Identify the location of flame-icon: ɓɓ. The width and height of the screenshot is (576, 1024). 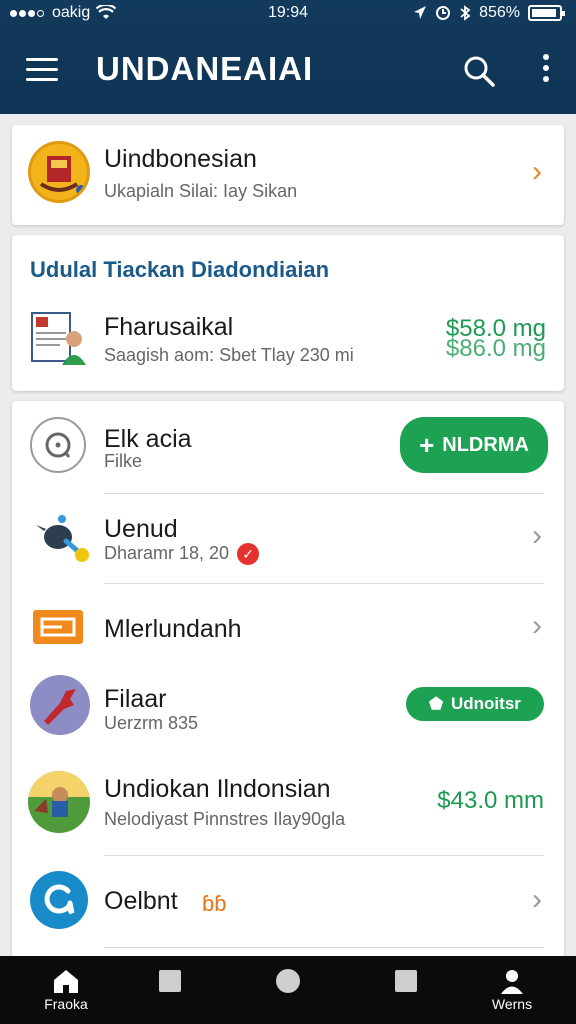
(214, 903).